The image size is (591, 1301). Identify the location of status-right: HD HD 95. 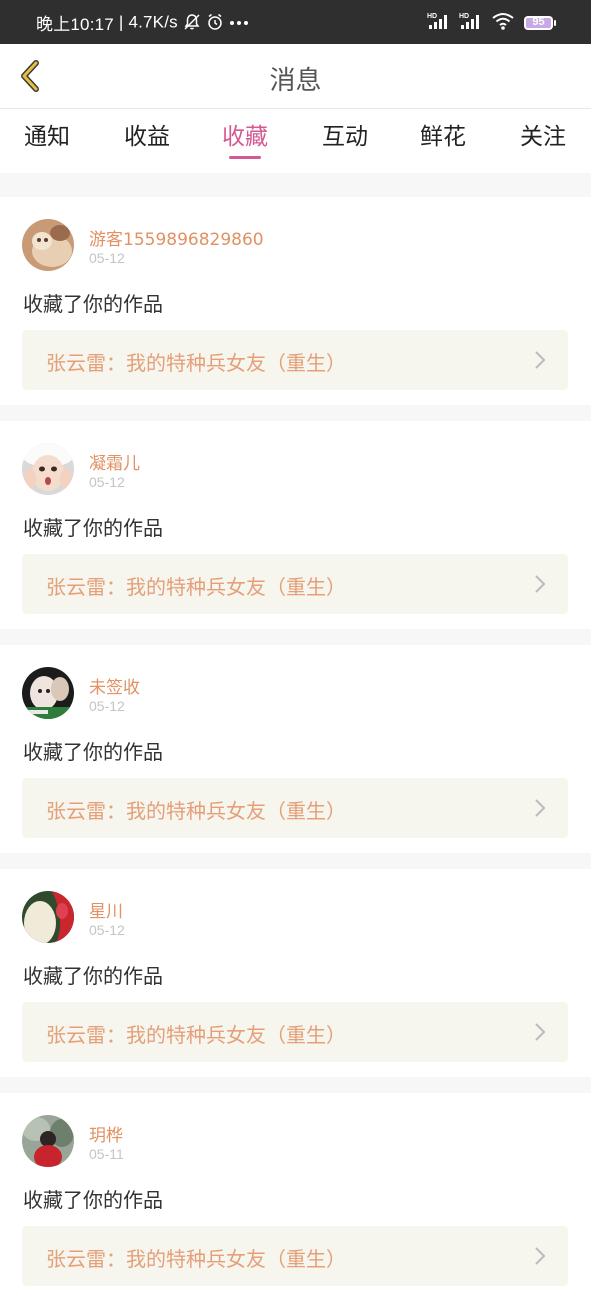
(492, 23).